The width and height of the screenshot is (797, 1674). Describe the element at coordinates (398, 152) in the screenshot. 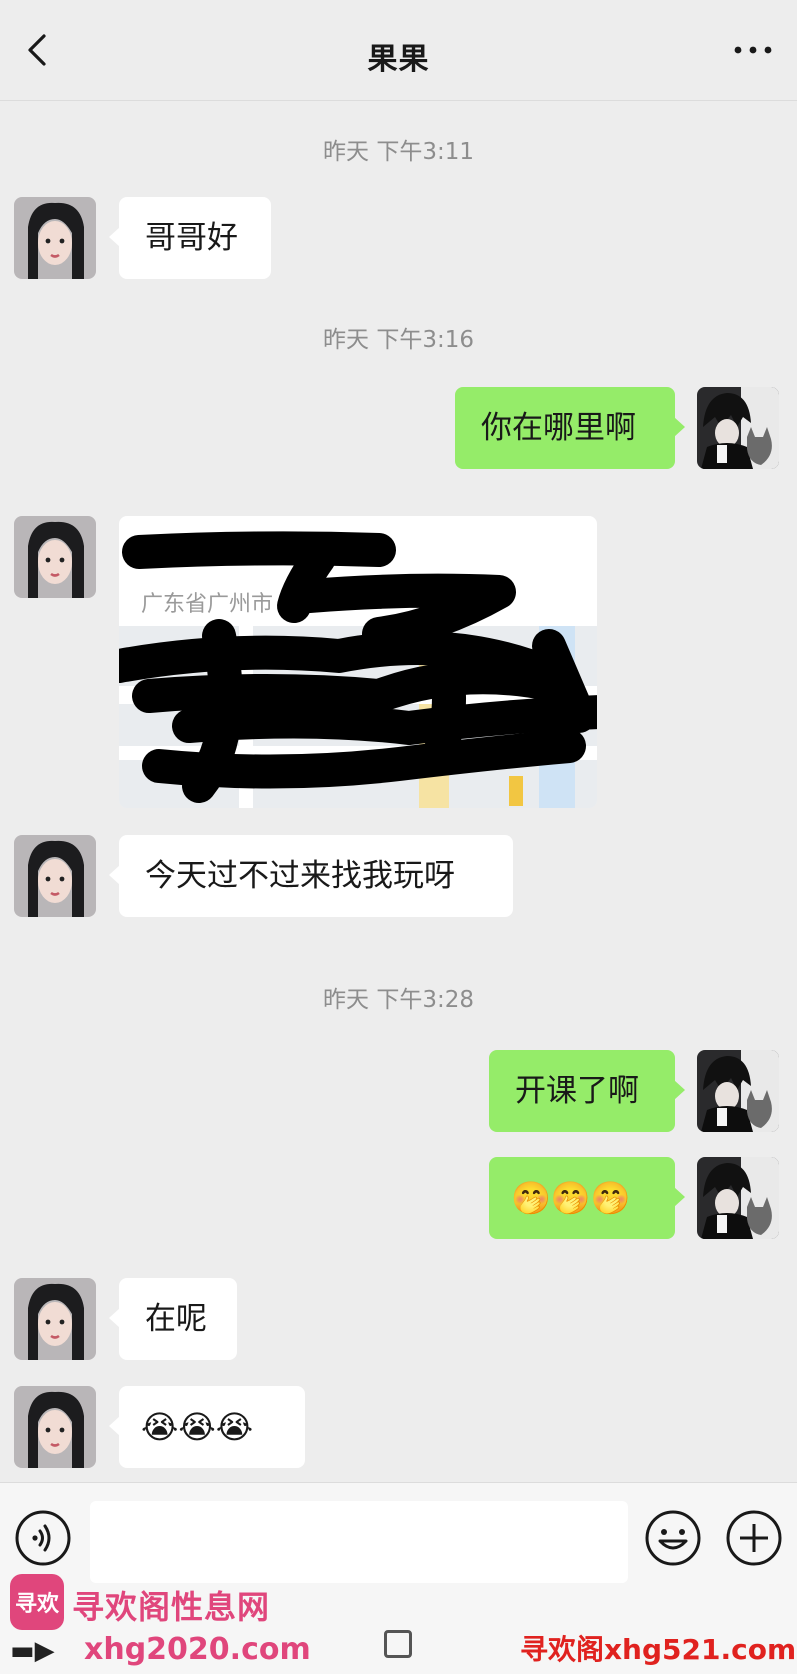

I see `timestamp: 昨天 下午3:11` at that location.